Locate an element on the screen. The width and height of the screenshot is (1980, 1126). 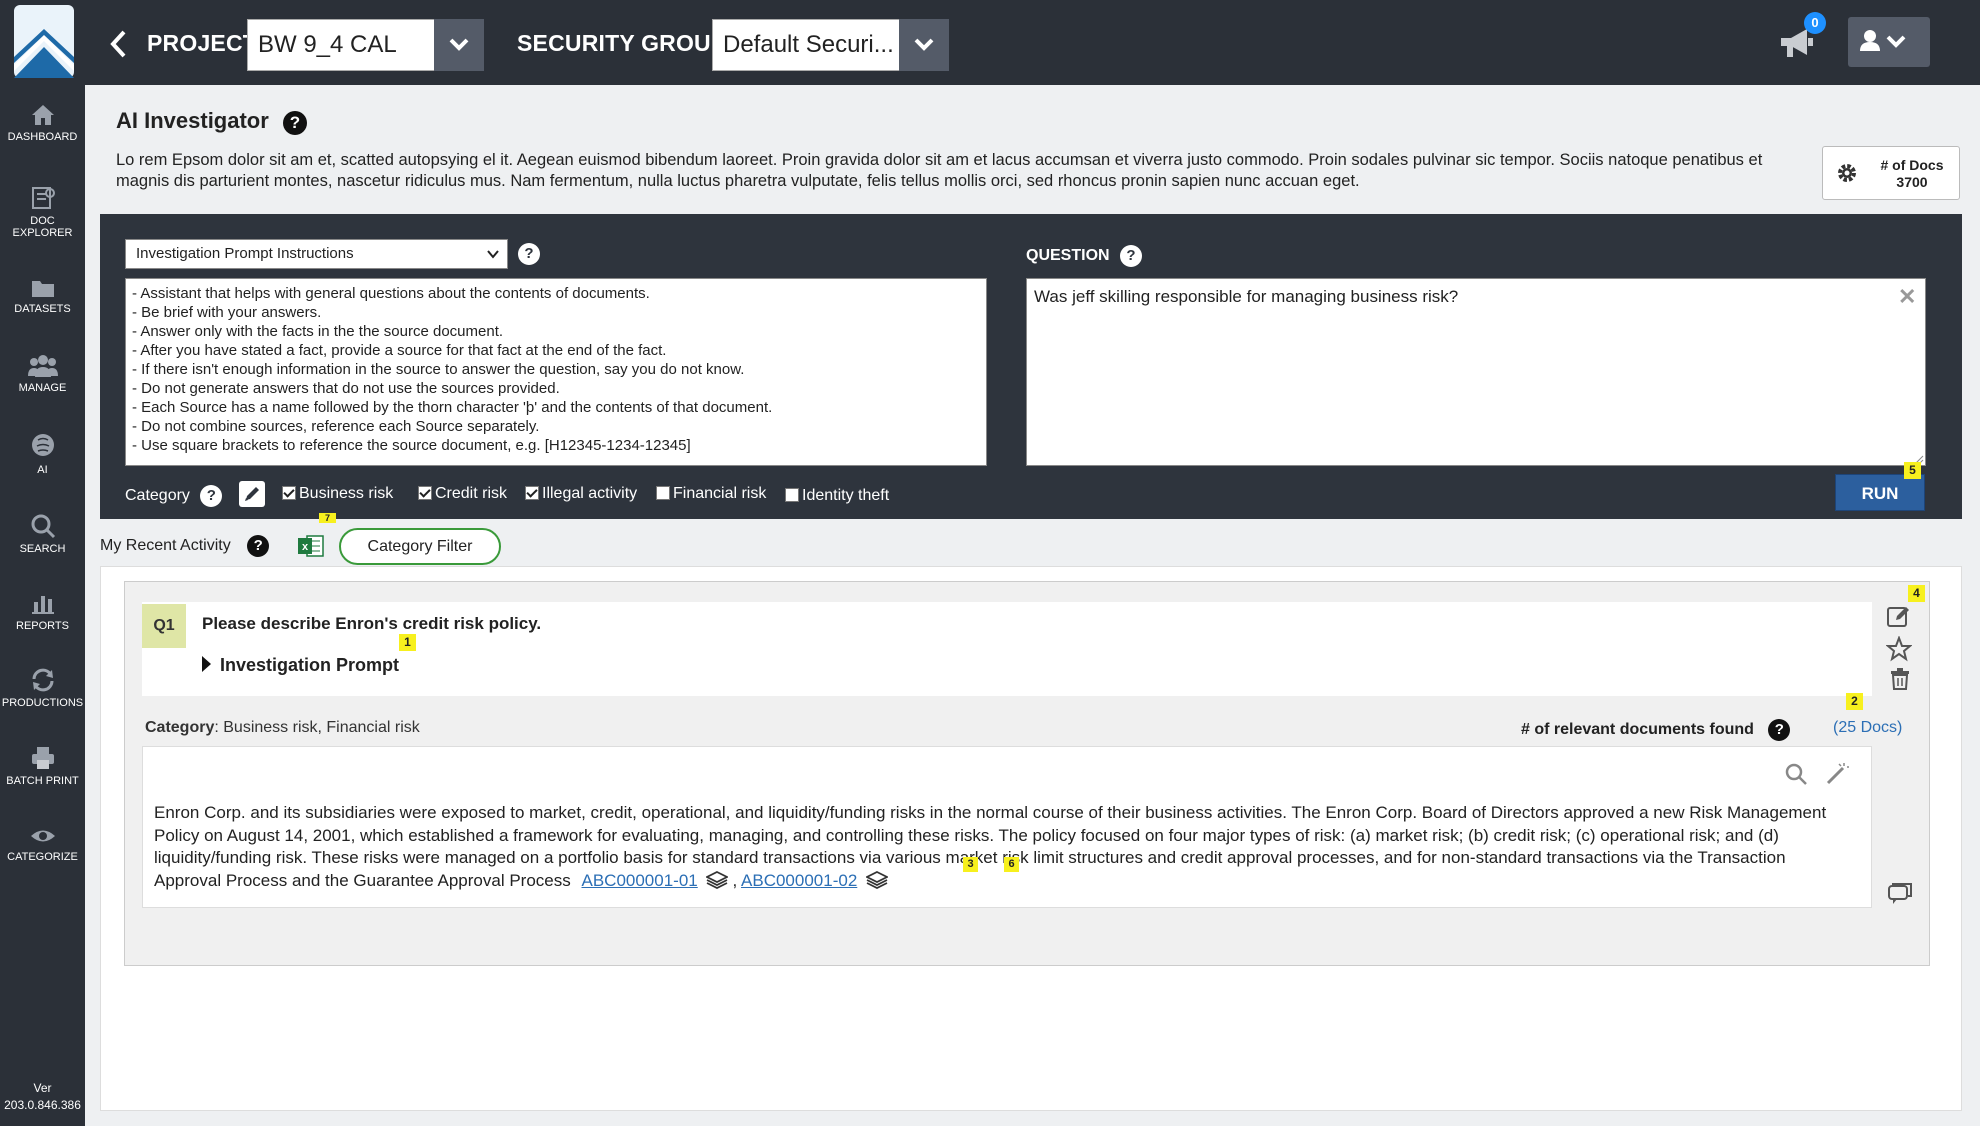
sidebar-item-dashboard: DASHBOARD is located at coordinates (42, 123).